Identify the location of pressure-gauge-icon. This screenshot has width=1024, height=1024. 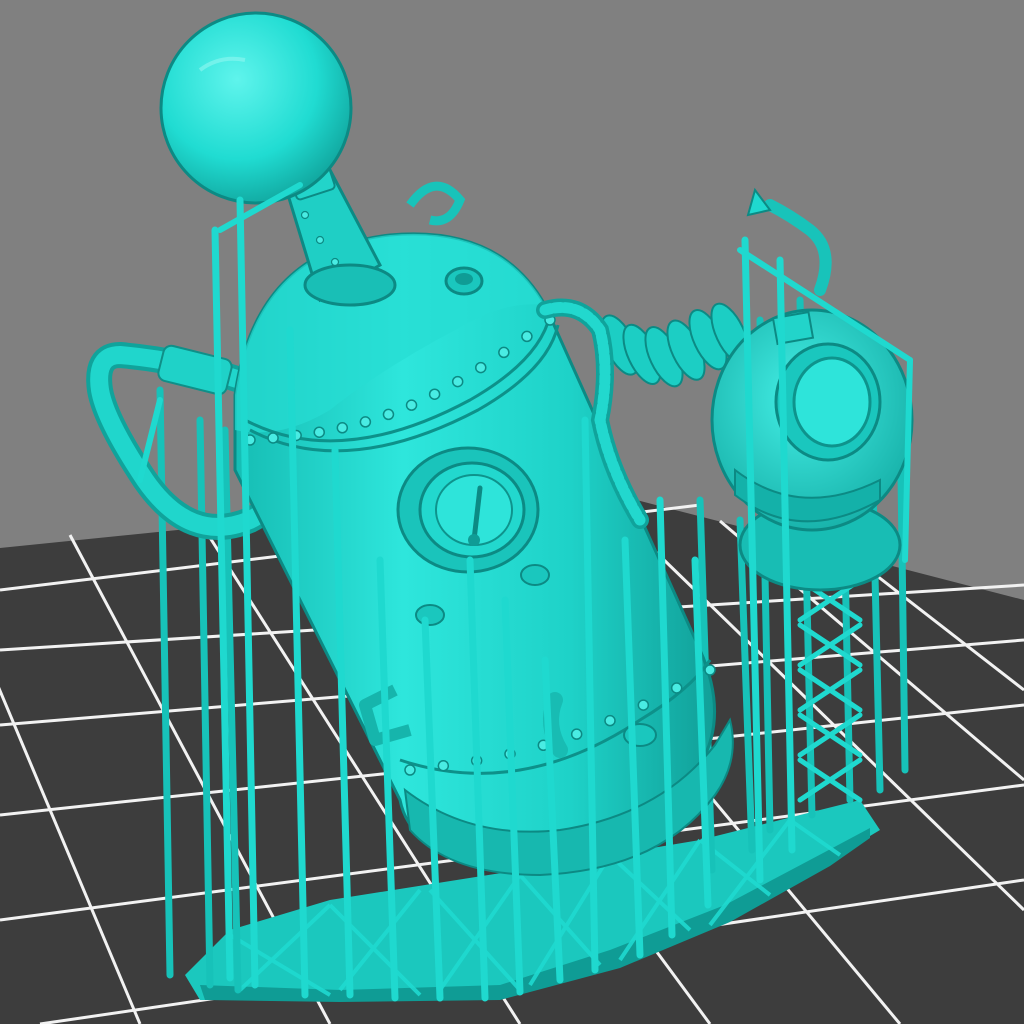
(474, 510).